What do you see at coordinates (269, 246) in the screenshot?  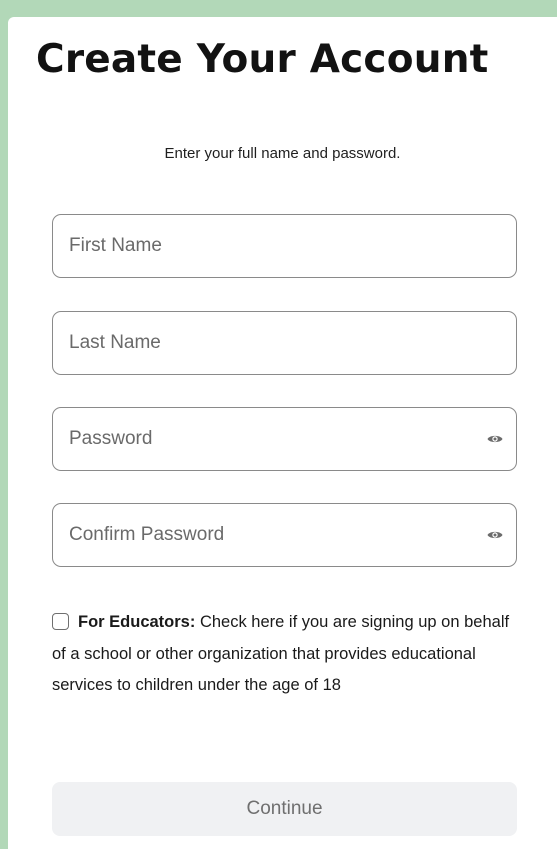 I see `first-name-input` at bounding box center [269, 246].